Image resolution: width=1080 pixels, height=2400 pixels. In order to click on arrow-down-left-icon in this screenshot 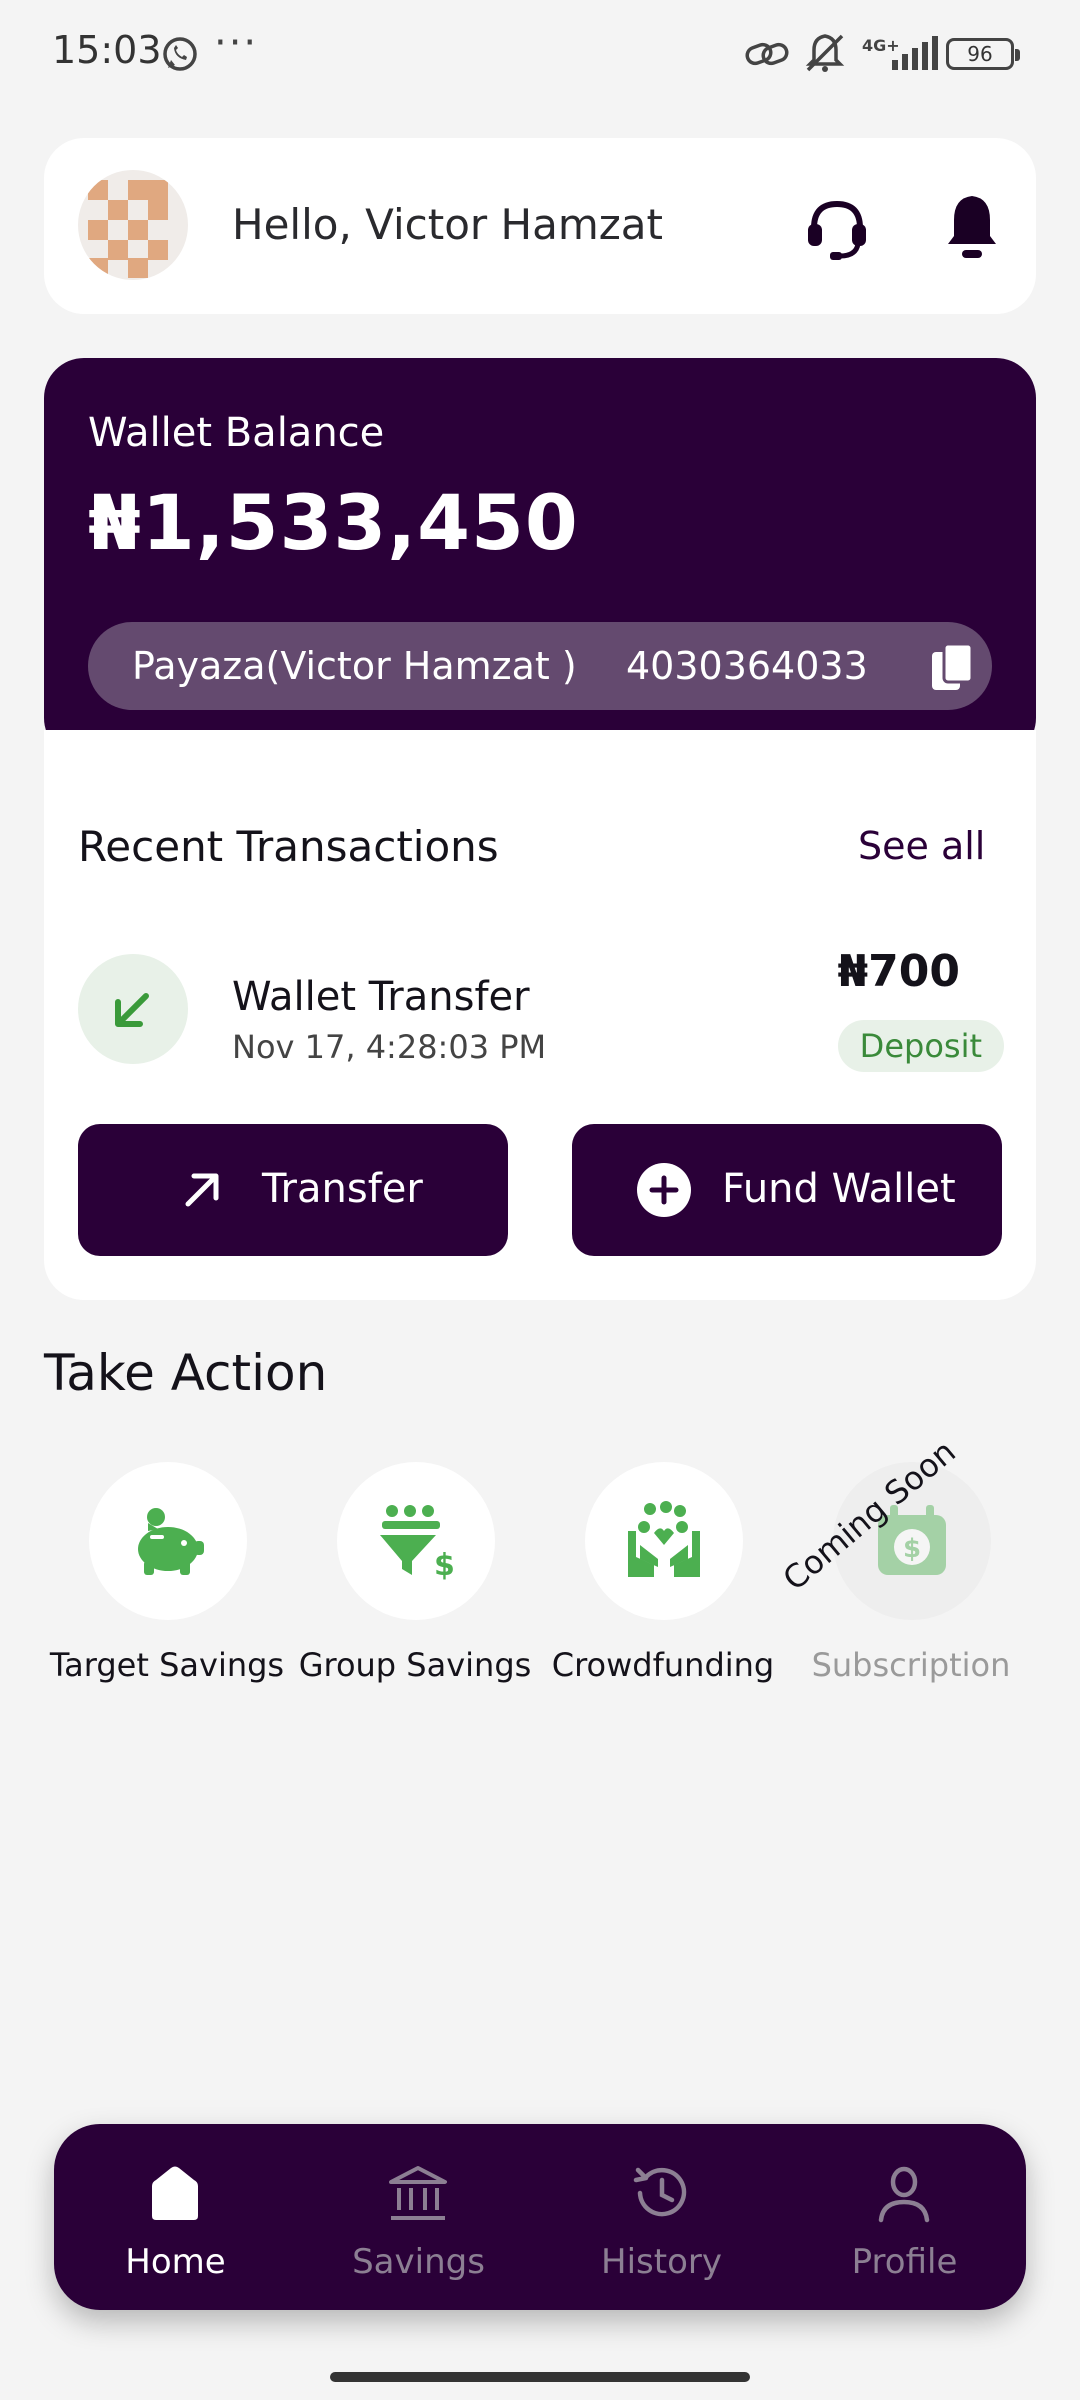, I will do `click(132, 1010)`.